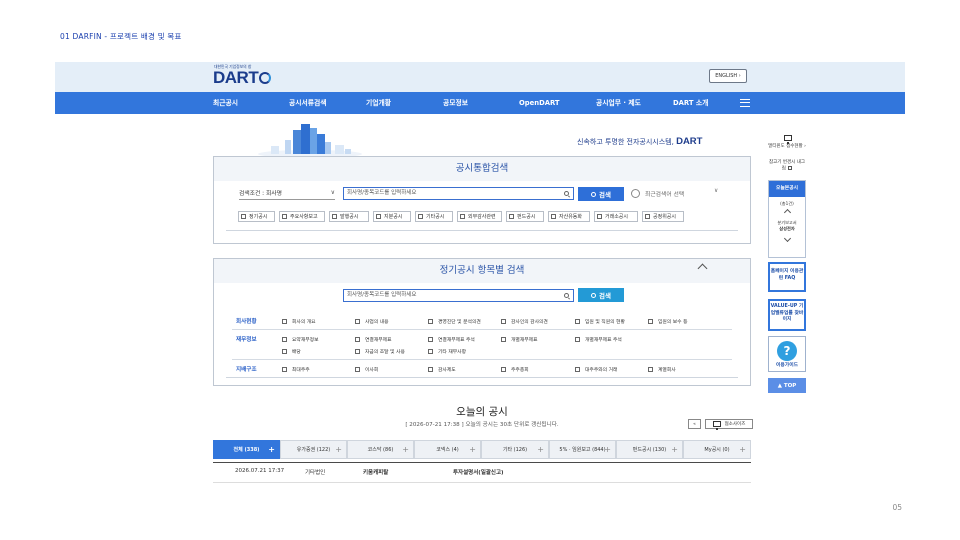 The width and height of the screenshot is (960, 540). Describe the element at coordinates (745, 103) in the screenshot. I see `hamburger-menu-icon` at that location.